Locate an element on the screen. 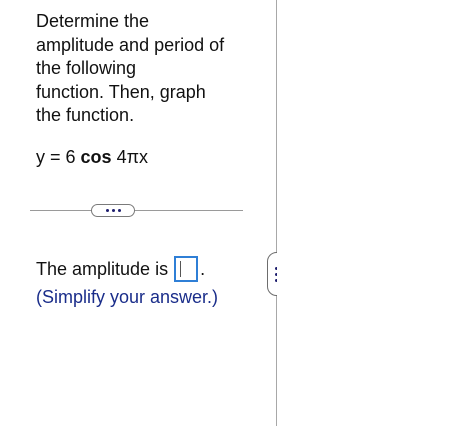 This screenshot has width=474, height=426. show-more-button is located at coordinates (113, 210).